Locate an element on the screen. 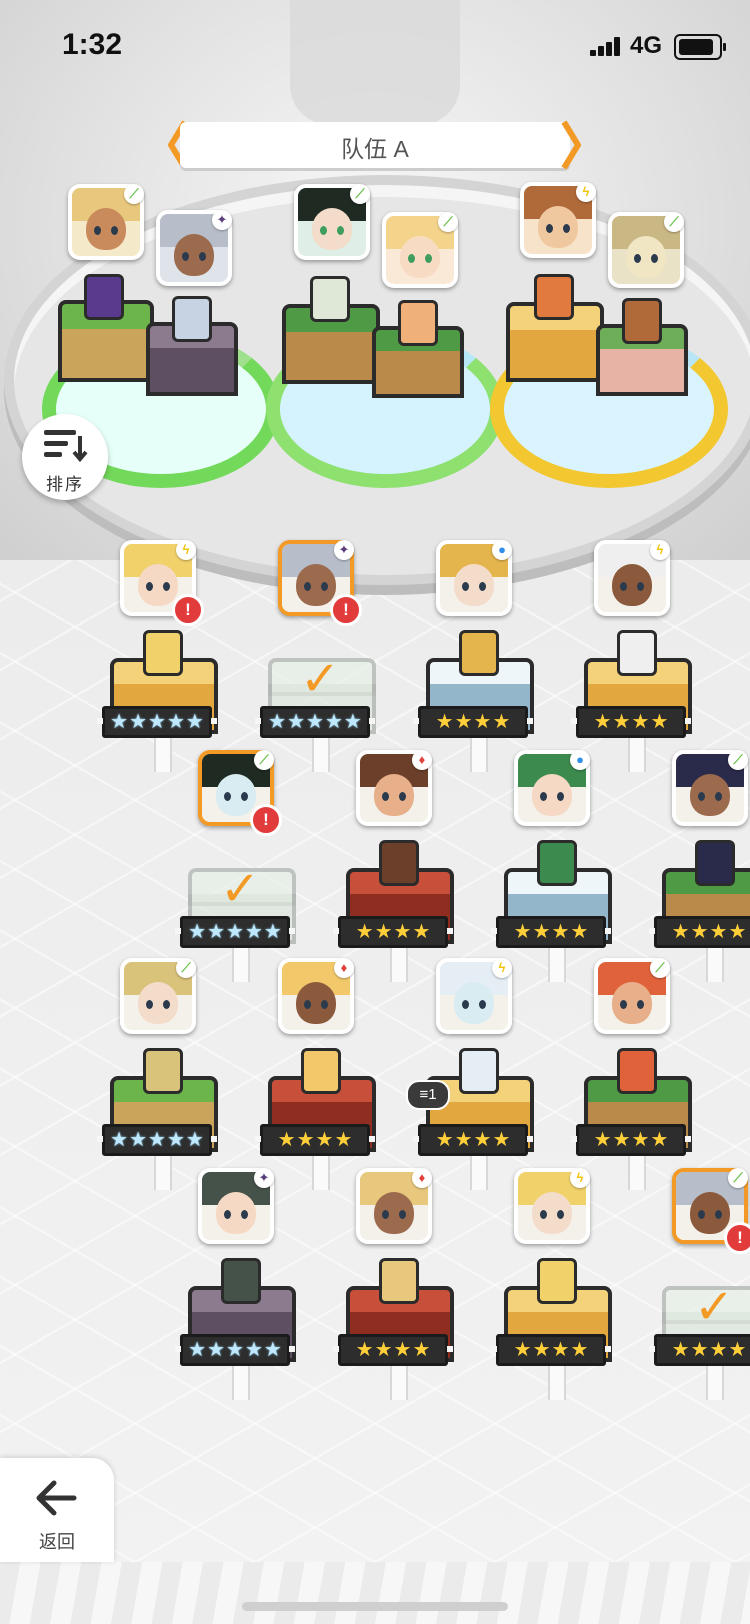 The width and height of the screenshot is (750, 1624). next-team-arrow-icon is located at coordinates (572, 145).